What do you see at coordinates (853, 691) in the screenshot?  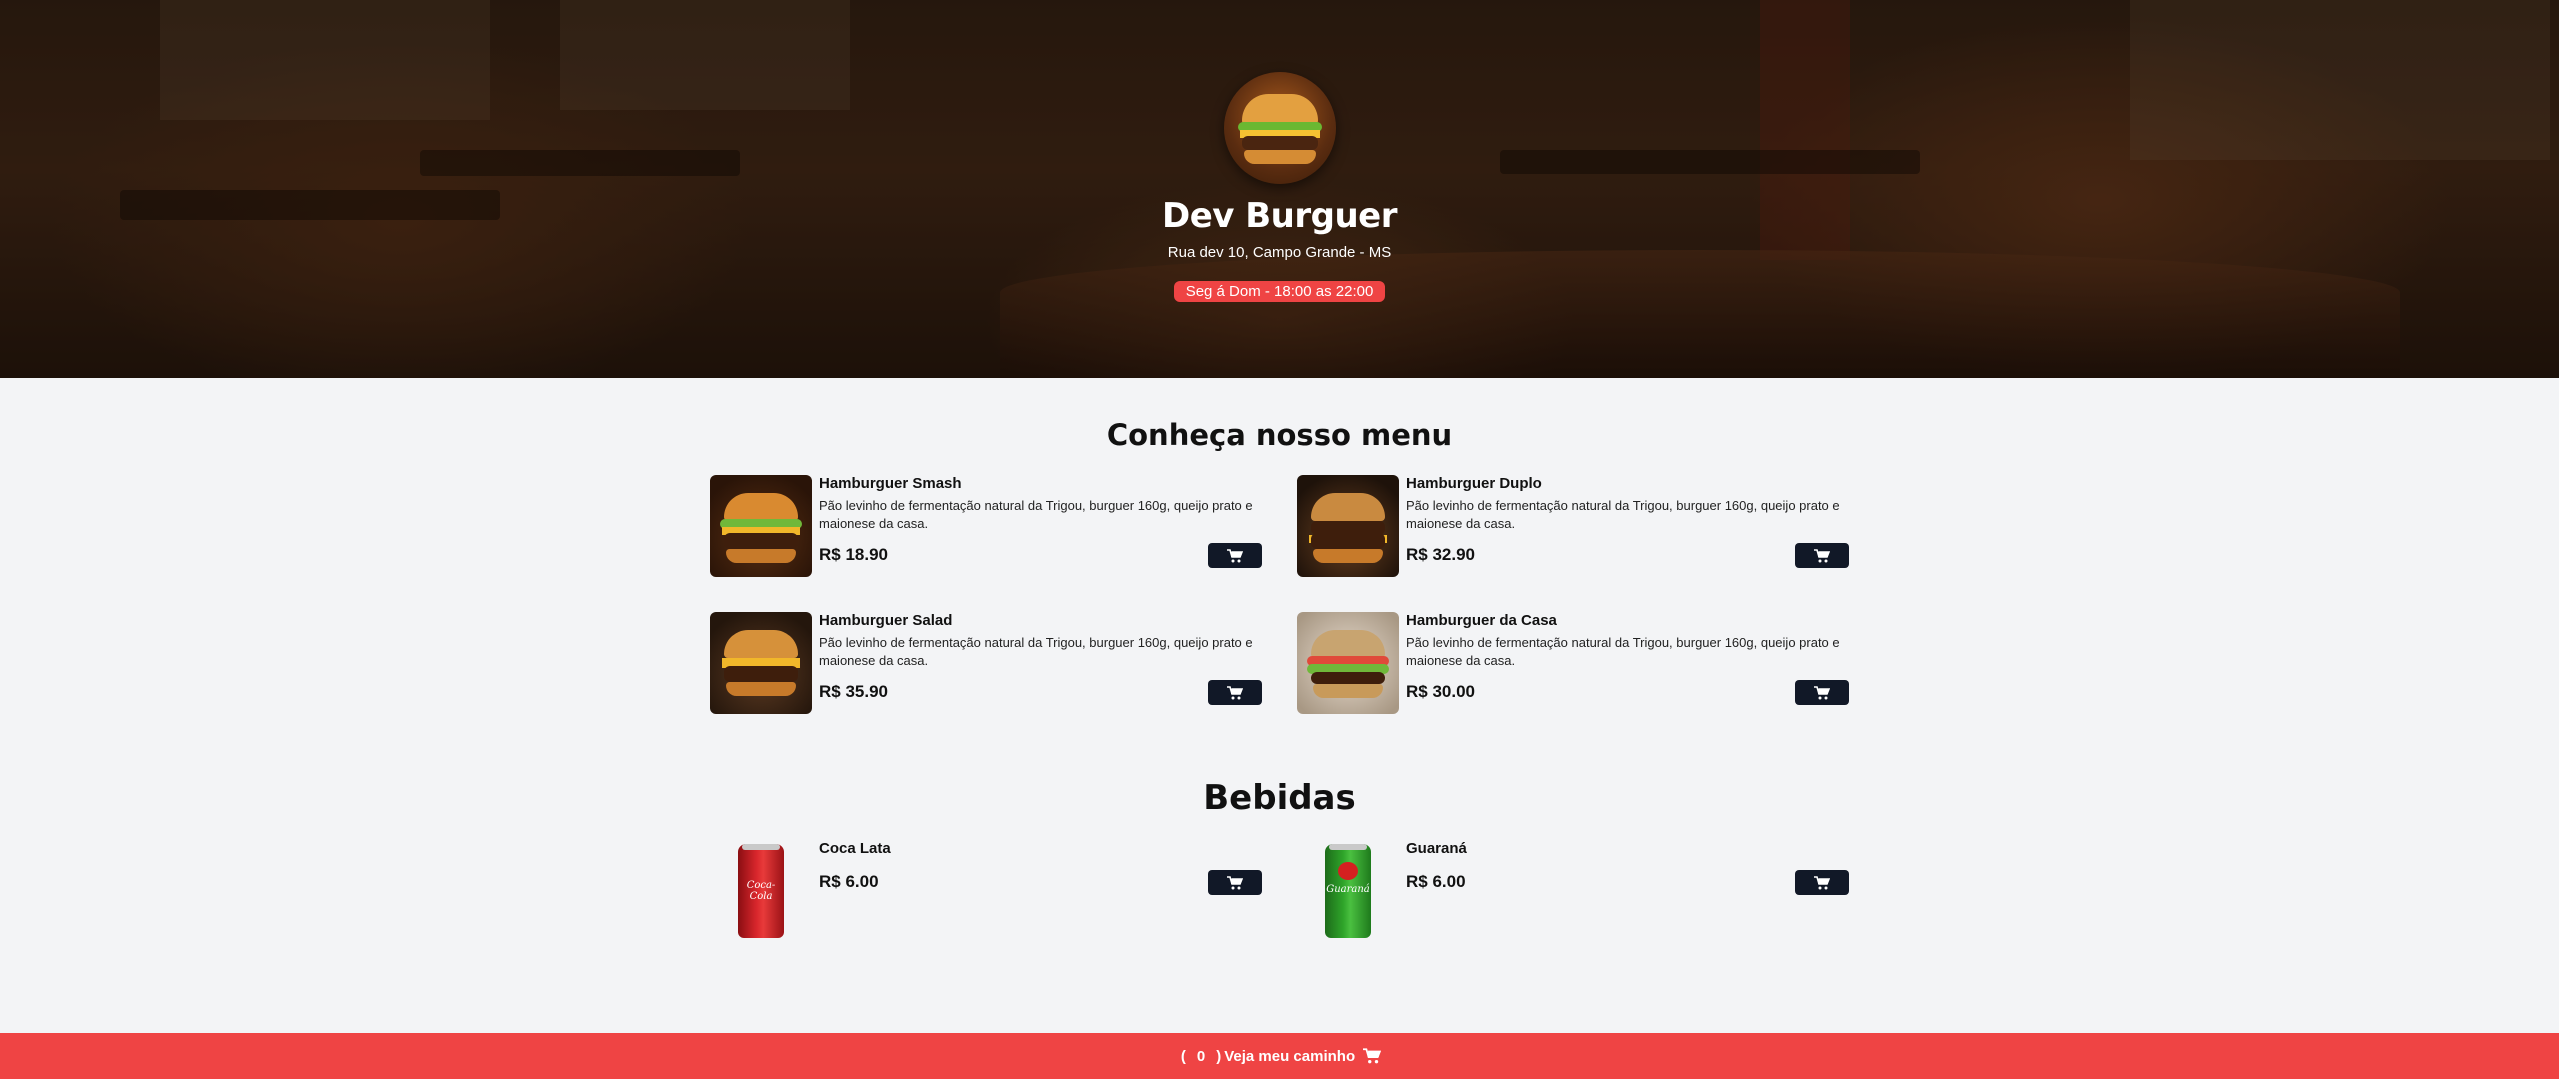 I see `product-price: R$ 35.90` at bounding box center [853, 691].